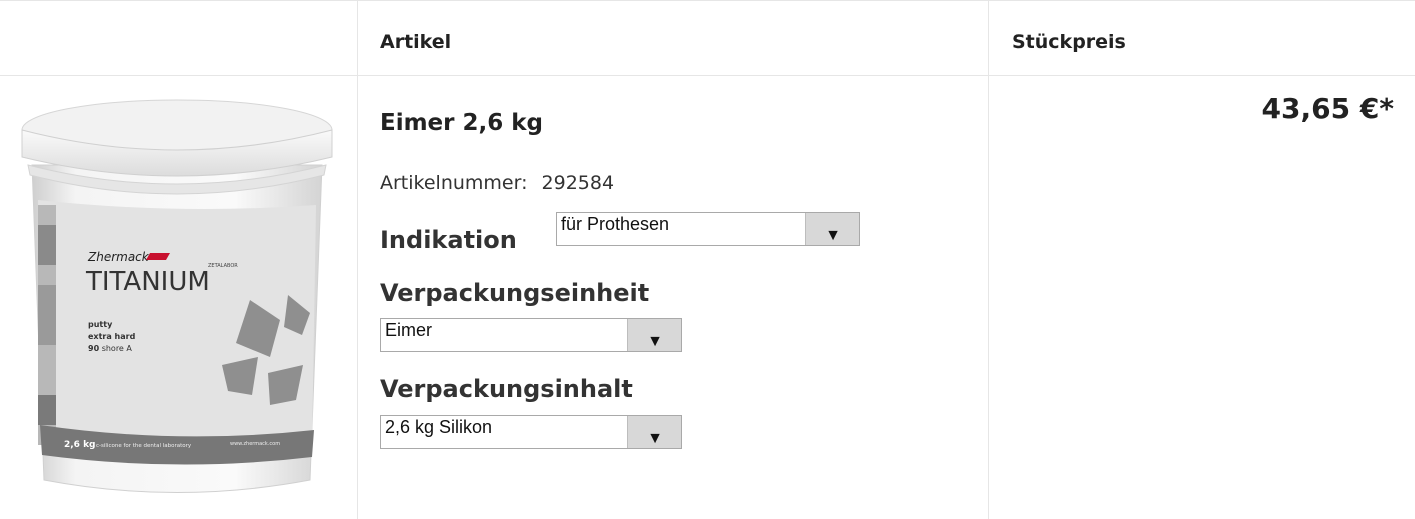  Describe the element at coordinates (409, 330) in the screenshot. I see `packing-unit-select-value: Eimer` at that location.